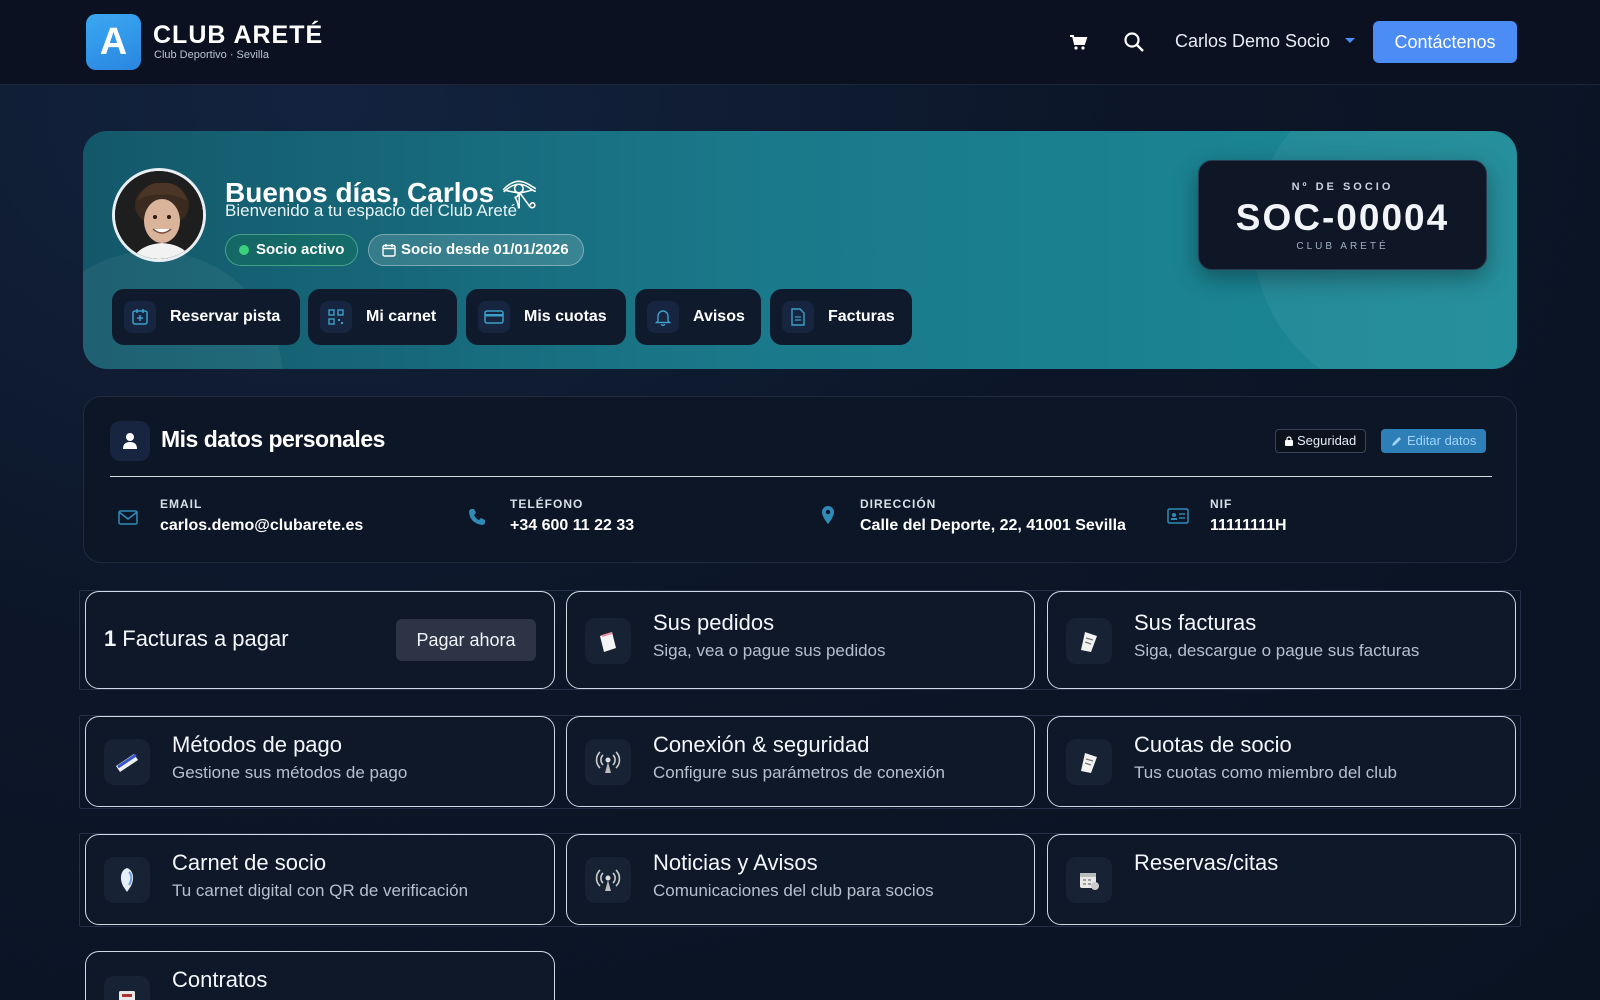  Describe the element at coordinates (1078, 42) in the screenshot. I see `cart-icon` at that location.